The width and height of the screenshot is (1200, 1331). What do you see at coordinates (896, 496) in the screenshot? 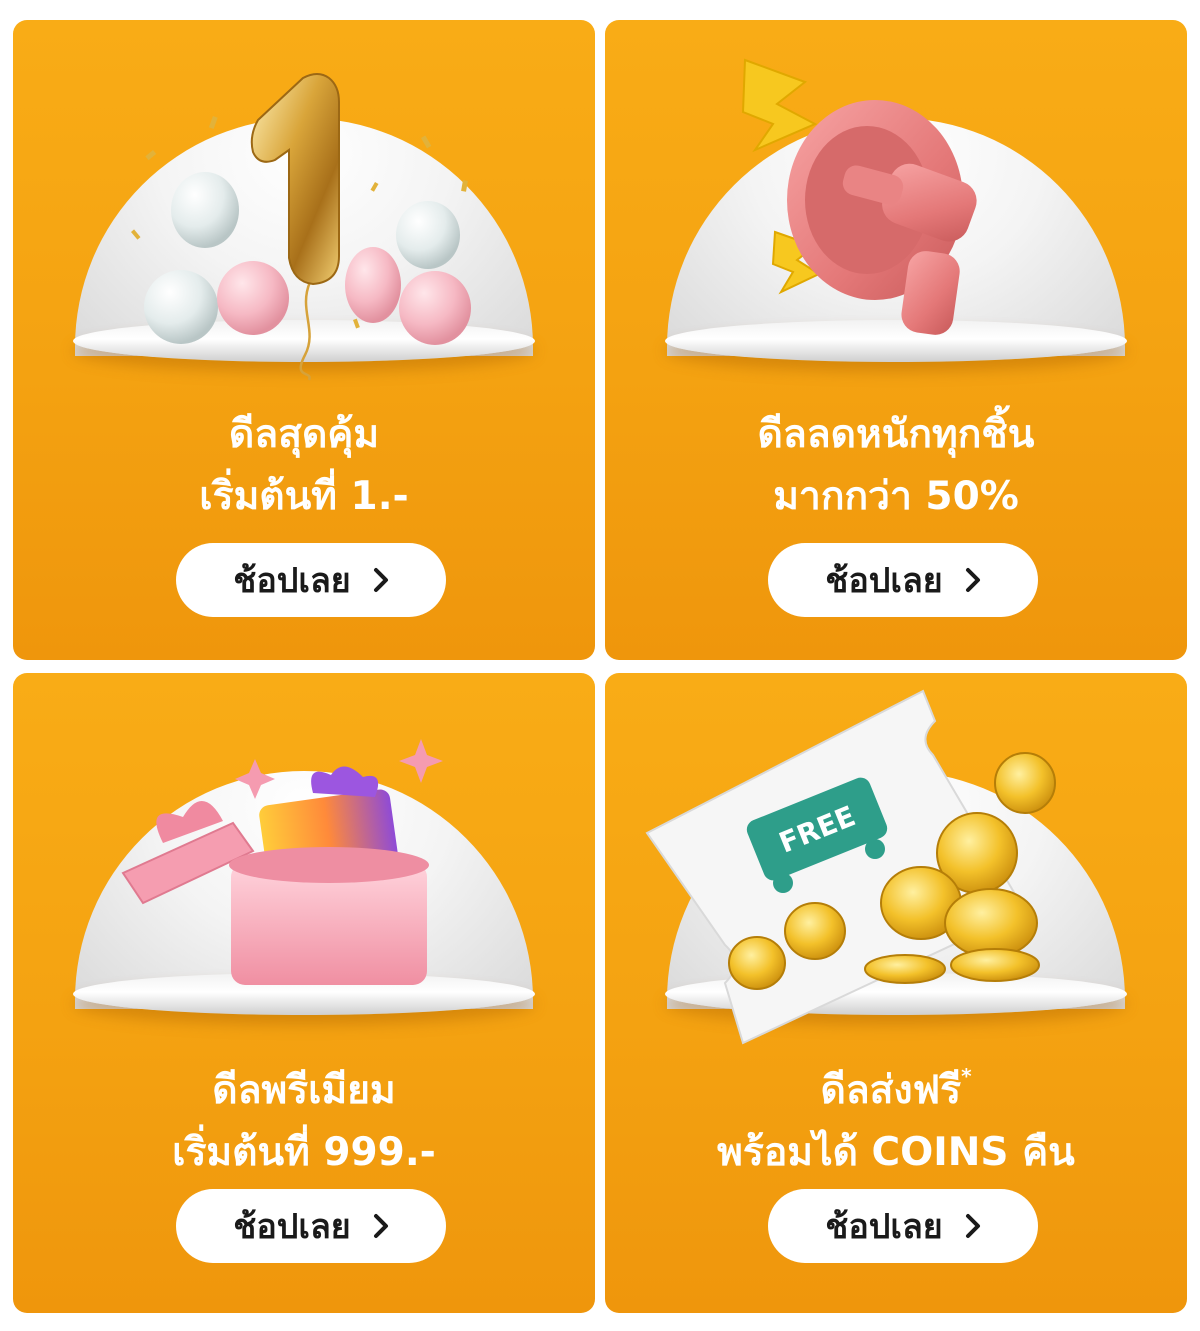
I see `deal-title-line-2: มากกว่า 50%` at bounding box center [896, 496].